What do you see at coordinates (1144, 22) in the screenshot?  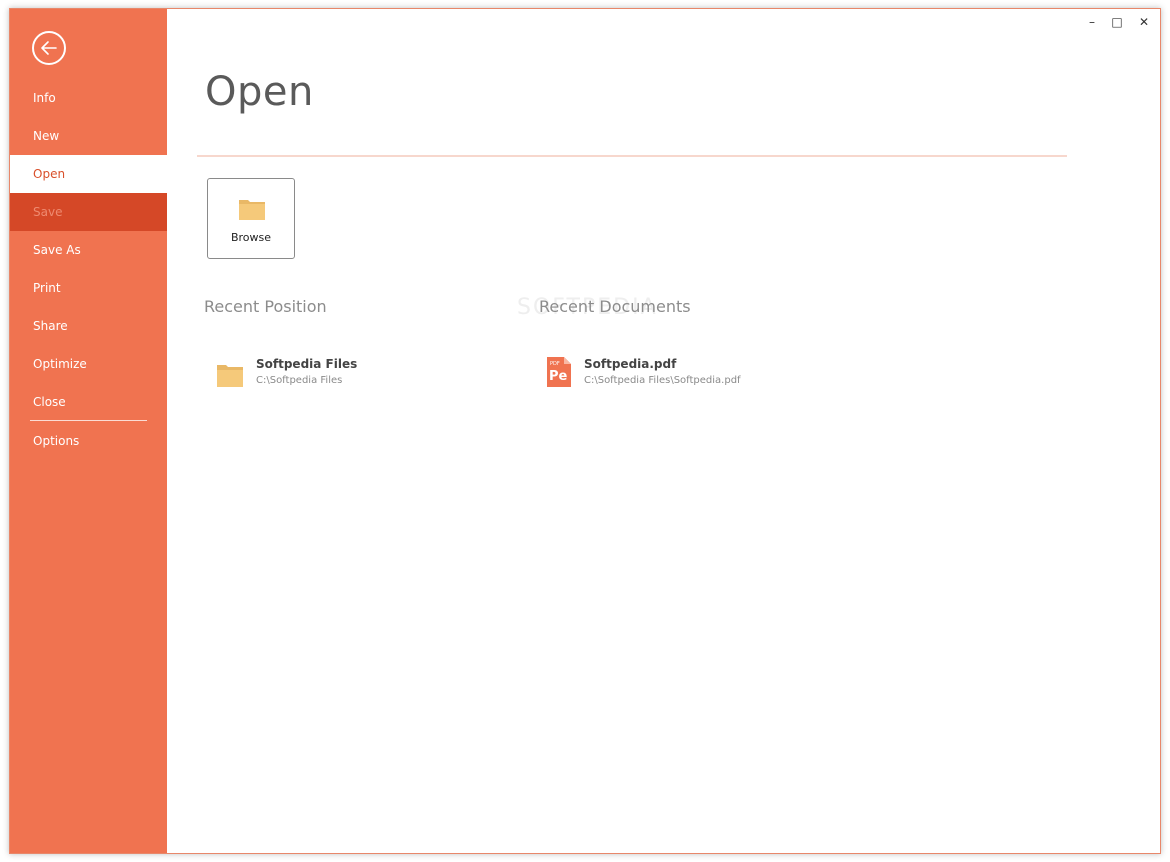 I see `close-window-button: ✕` at bounding box center [1144, 22].